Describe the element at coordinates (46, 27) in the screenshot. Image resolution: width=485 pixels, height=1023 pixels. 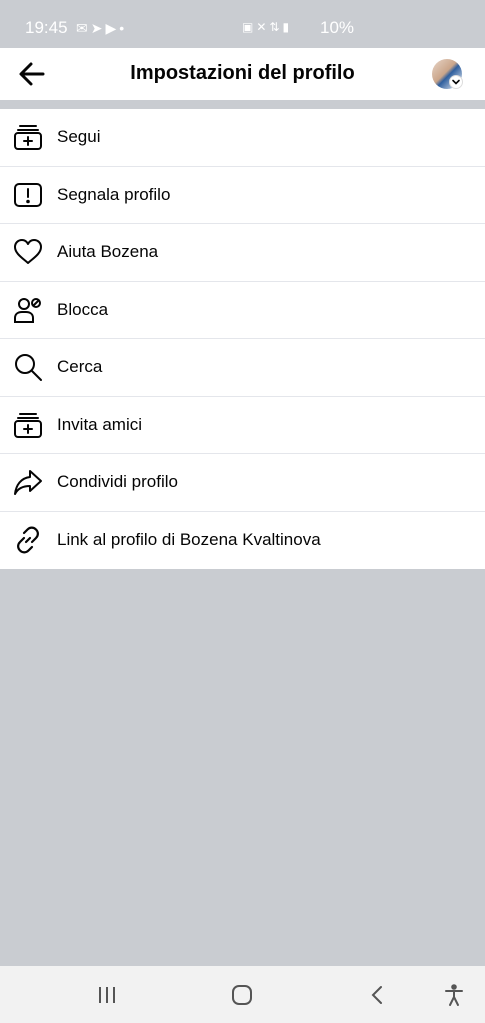
I see `status-time: 19:45` at that location.